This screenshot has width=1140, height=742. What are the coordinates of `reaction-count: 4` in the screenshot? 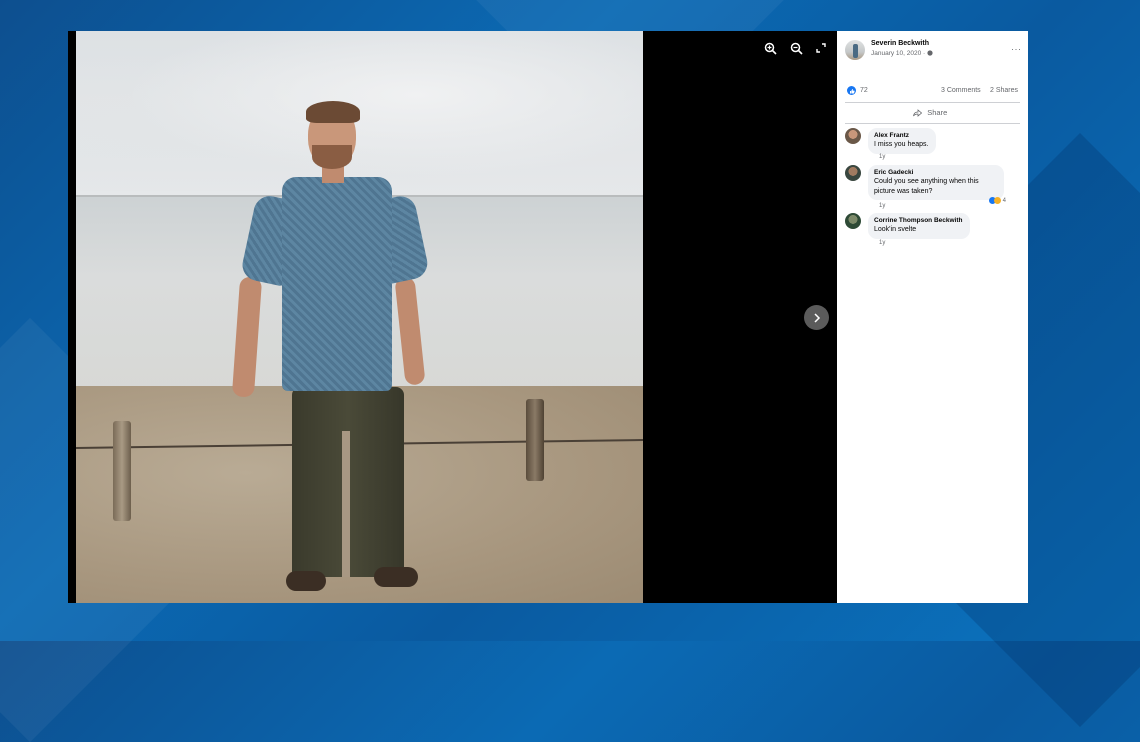 It's located at (1004, 201).